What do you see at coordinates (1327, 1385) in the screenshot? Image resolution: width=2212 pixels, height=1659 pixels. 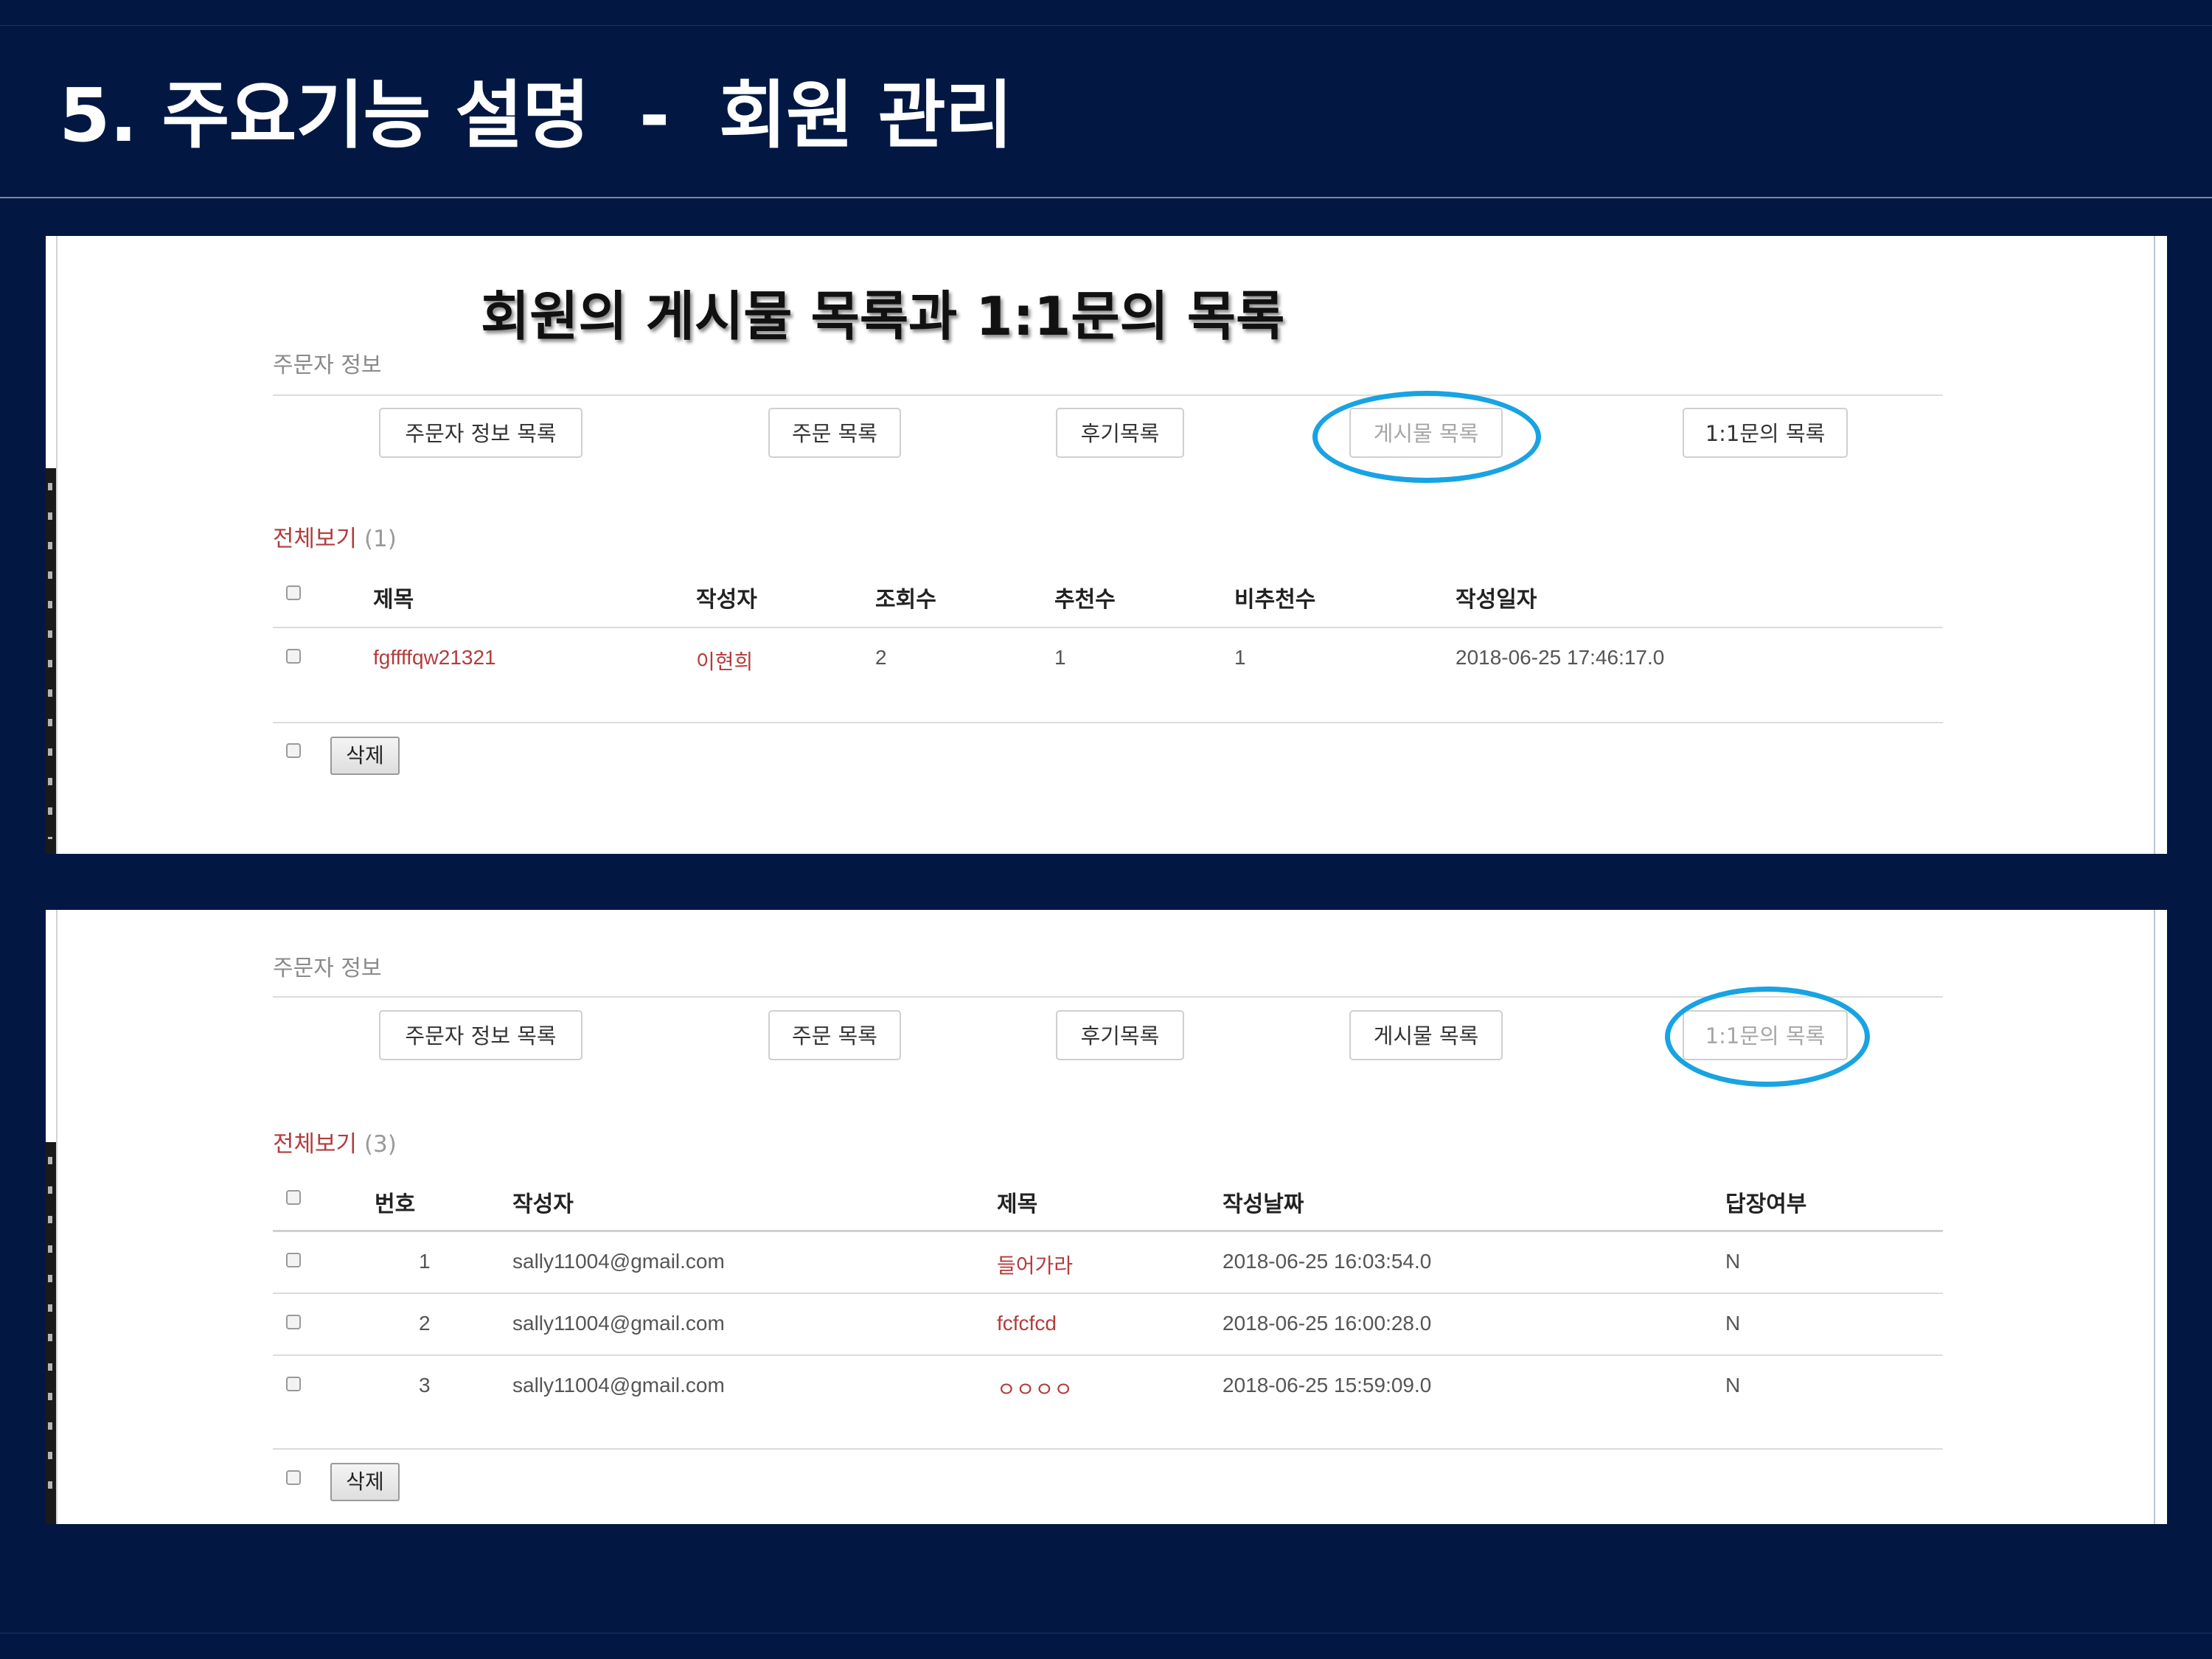 I see `inquiry-date: 2018-06-25 15:59:09.0` at bounding box center [1327, 1385].